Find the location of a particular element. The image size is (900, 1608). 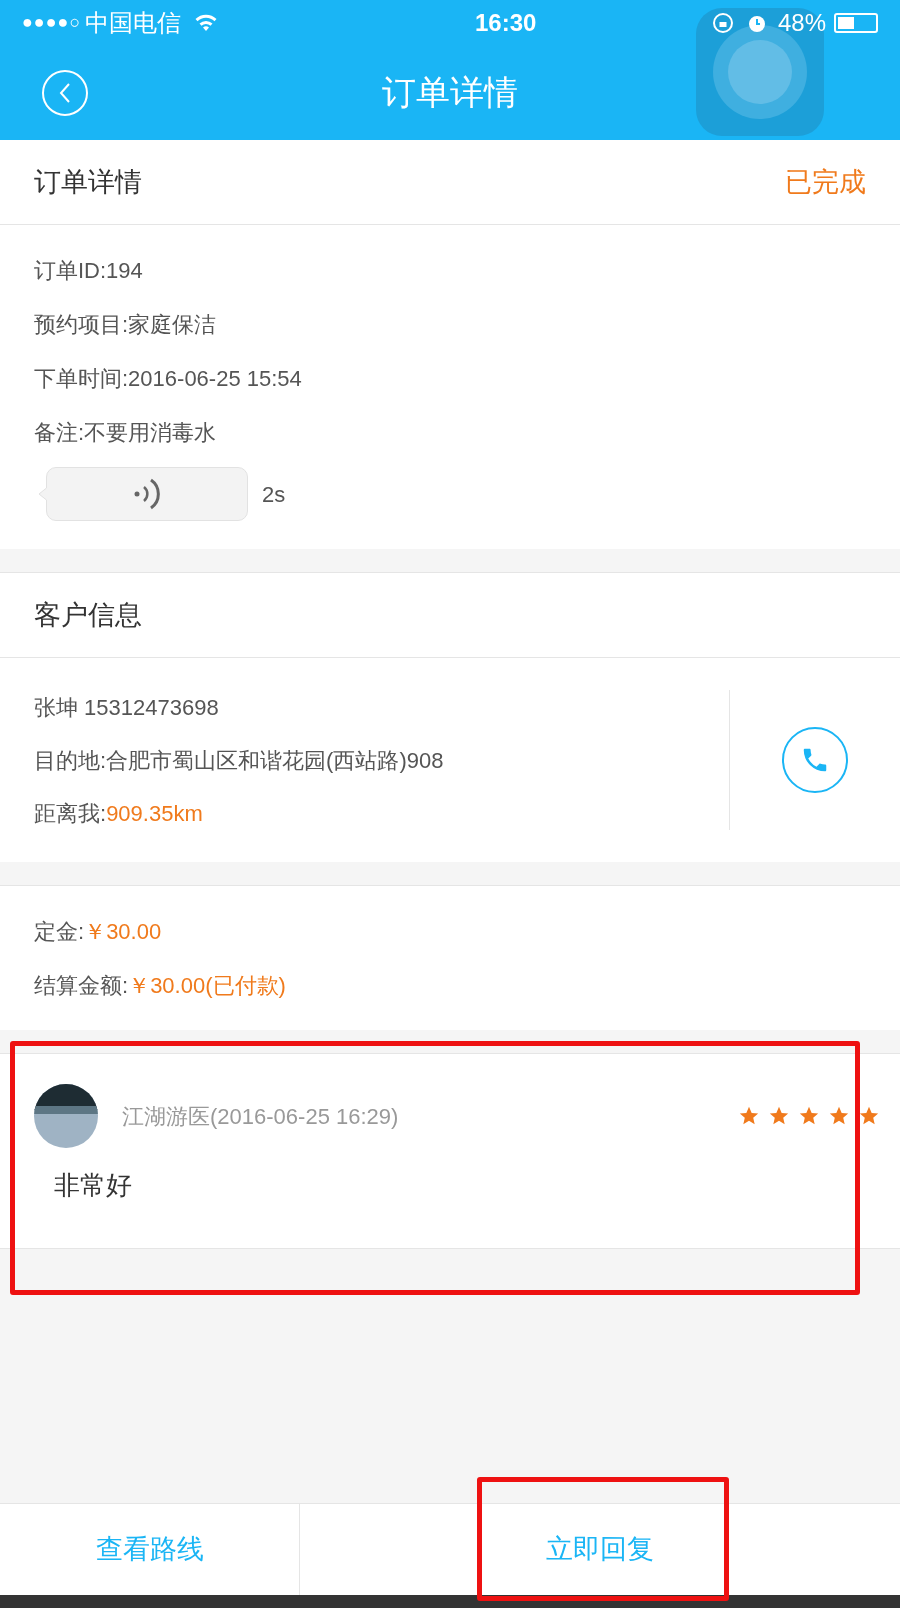

reviewer-name-date: 江湖游医(2016-06-25 16:29) is located at coordinates (261, 1116).